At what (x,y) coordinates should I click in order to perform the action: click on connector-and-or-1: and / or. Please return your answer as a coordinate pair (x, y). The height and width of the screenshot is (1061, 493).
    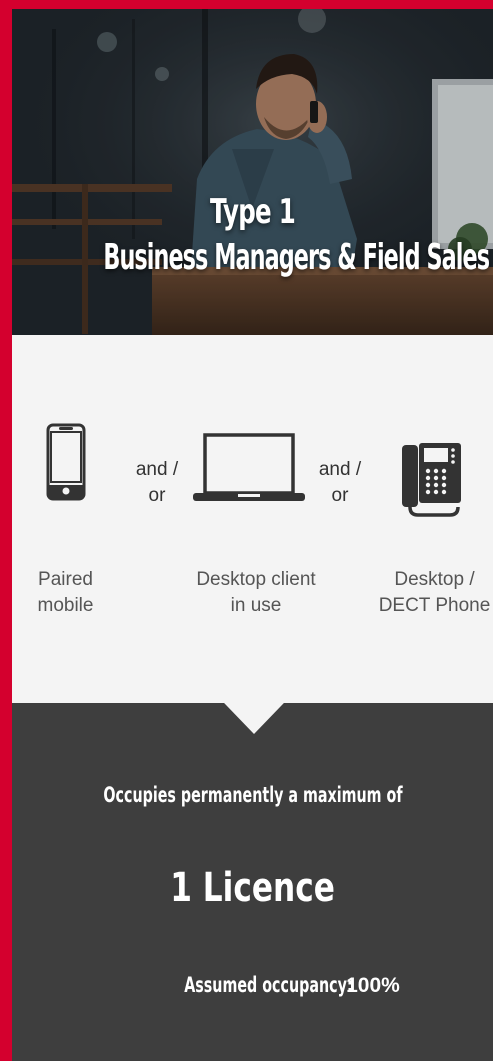
    Looking at the image, I should click on (157, 483).